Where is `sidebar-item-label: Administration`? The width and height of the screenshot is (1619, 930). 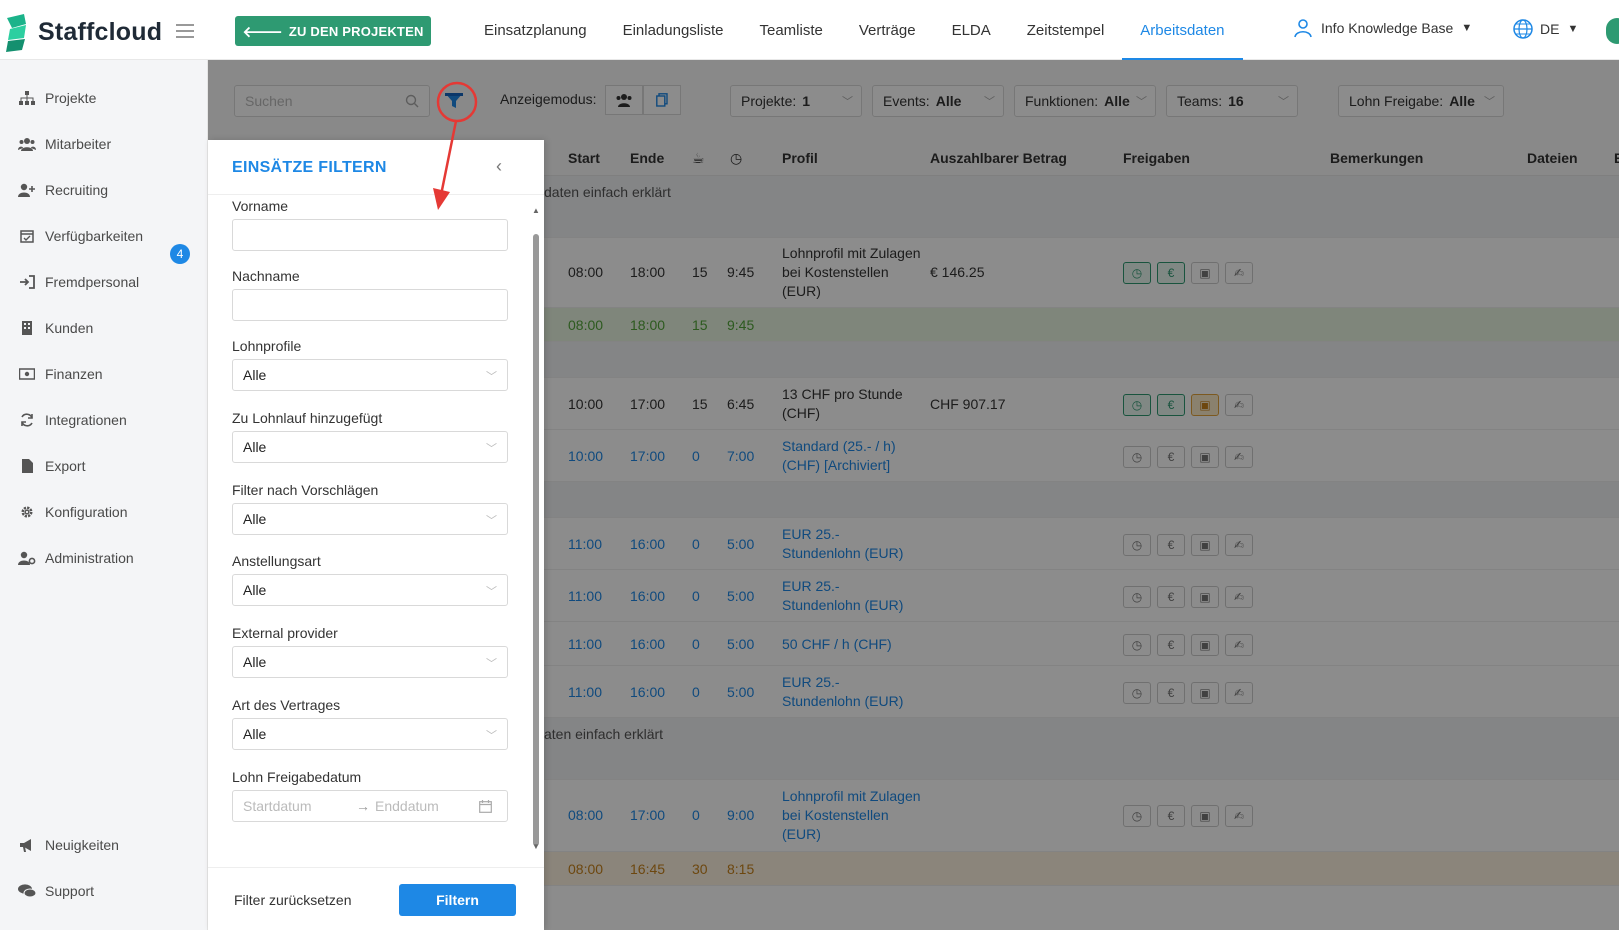
sidebar-item-label: Administration is located at coordinates (89, 558).